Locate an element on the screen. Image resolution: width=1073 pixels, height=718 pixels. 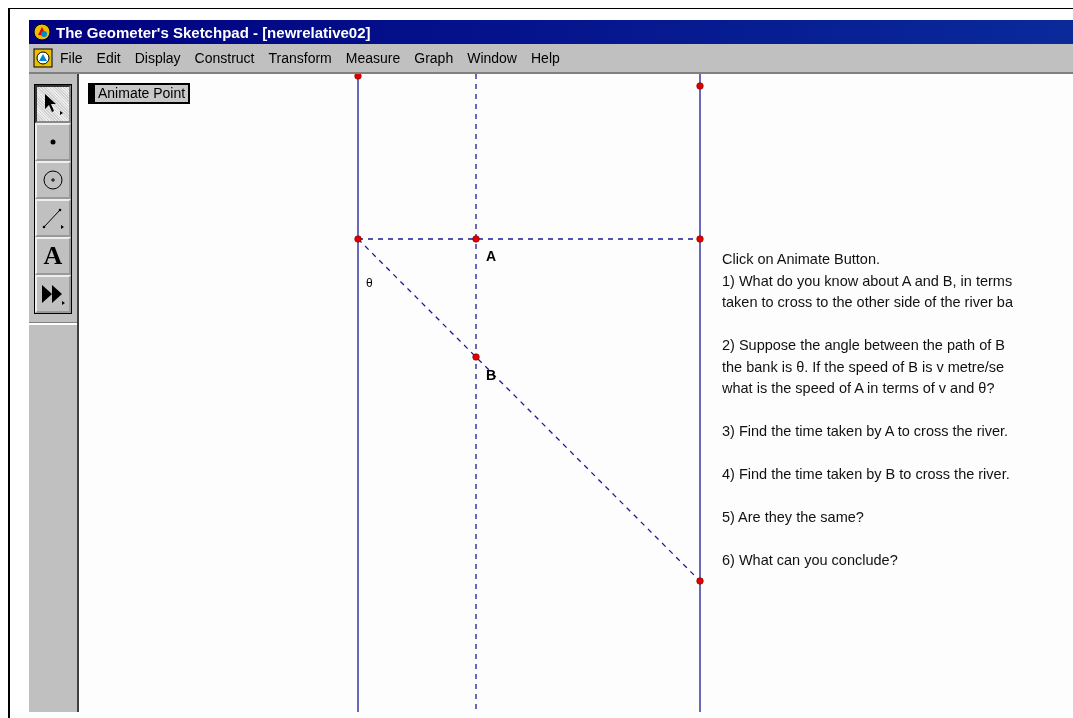
angle-label: θ is located at coordinates (369, 283).